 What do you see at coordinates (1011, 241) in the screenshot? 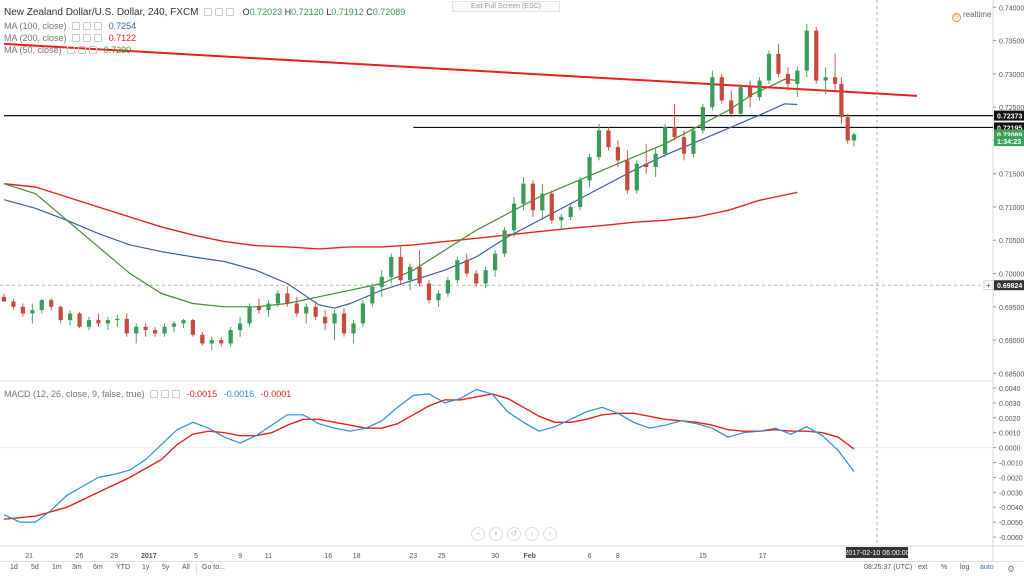
I see `price-tick-label: 0.70500` at bounding box center [1011, 241].